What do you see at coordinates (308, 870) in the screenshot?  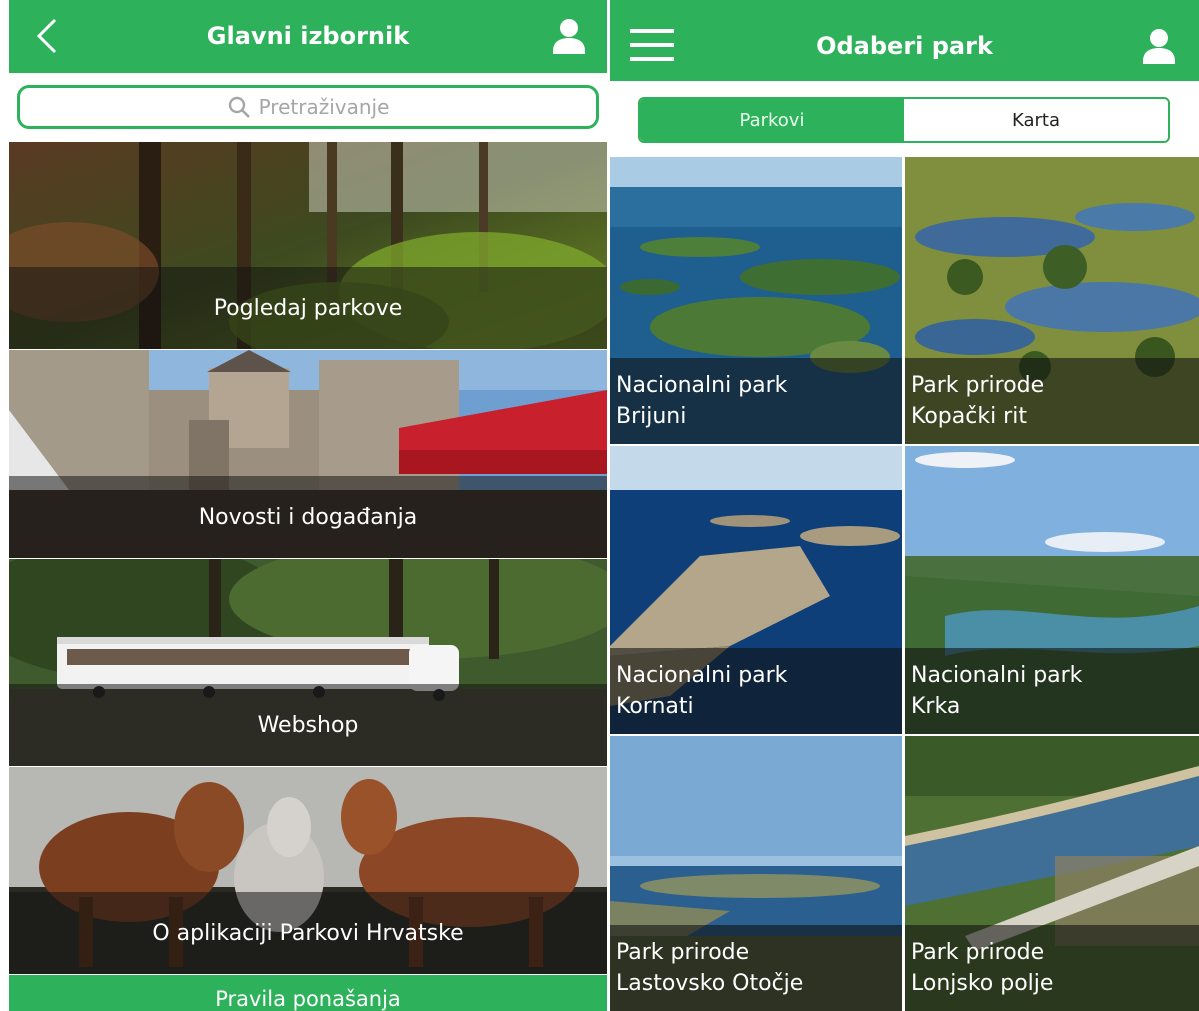 I see `menu-item-about-app: O aplikaciji Parkovi Hrvatske` at bounding box center [308, 870].